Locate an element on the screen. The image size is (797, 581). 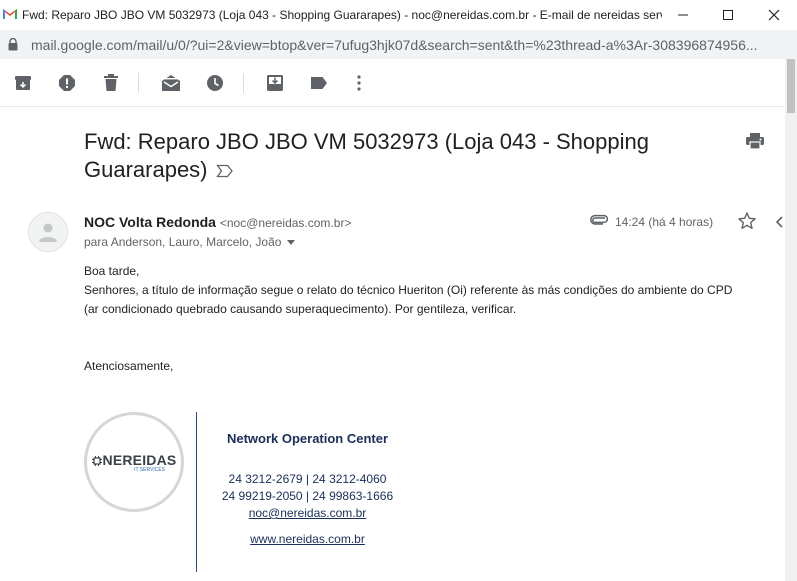
report-spam-icon is located at coordinates (67, 83).